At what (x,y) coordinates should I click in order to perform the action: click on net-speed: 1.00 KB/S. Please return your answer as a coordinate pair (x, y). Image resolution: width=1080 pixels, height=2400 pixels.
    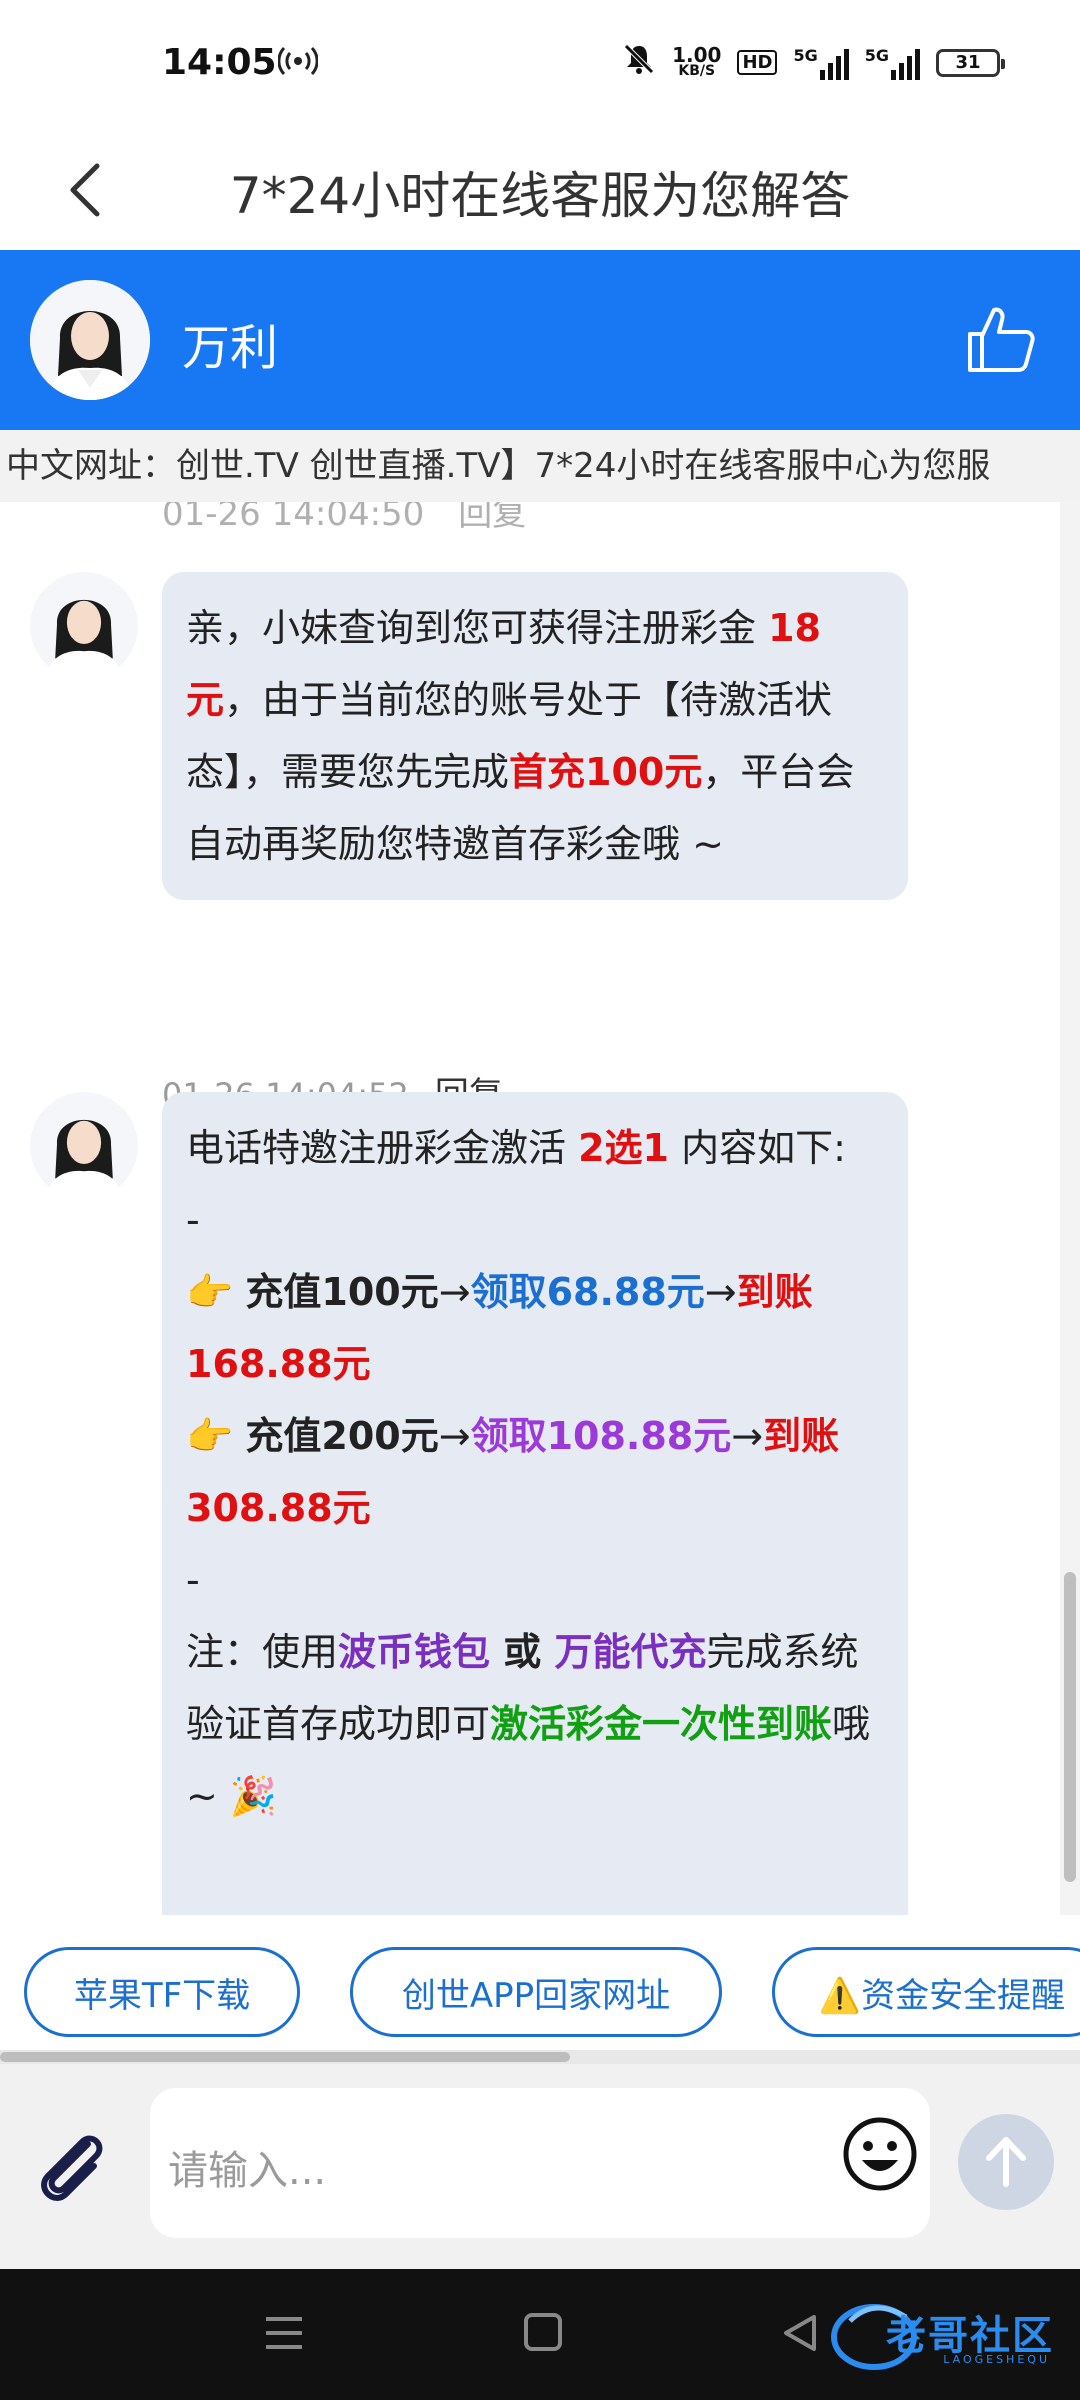
    Looking at the image, I should click on (697, 61).